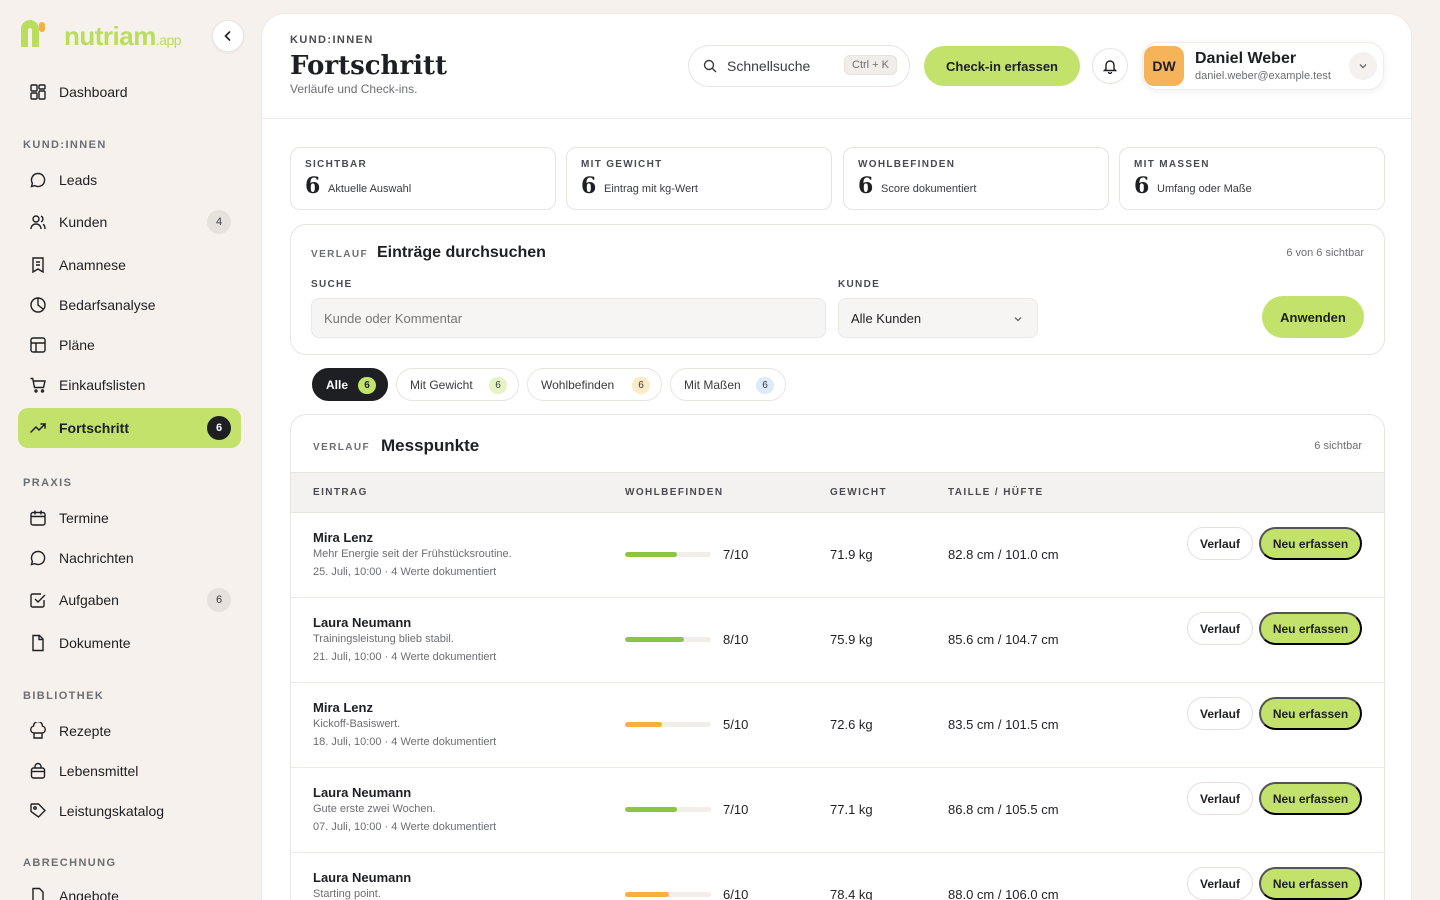 This screenshot has height=900, width=1440. What do you see at coordinates (129, 600) in the screenshot?
I see `sidebar-item-aufgaben: Aufgaben 6` at bounding box center [129, 600].